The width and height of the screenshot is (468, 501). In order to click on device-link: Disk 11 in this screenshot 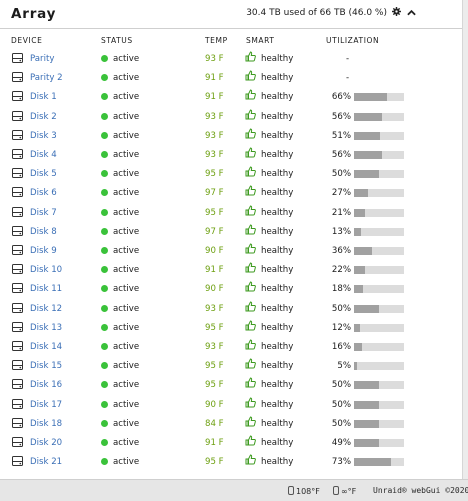, I will do `click(46, 289)`.